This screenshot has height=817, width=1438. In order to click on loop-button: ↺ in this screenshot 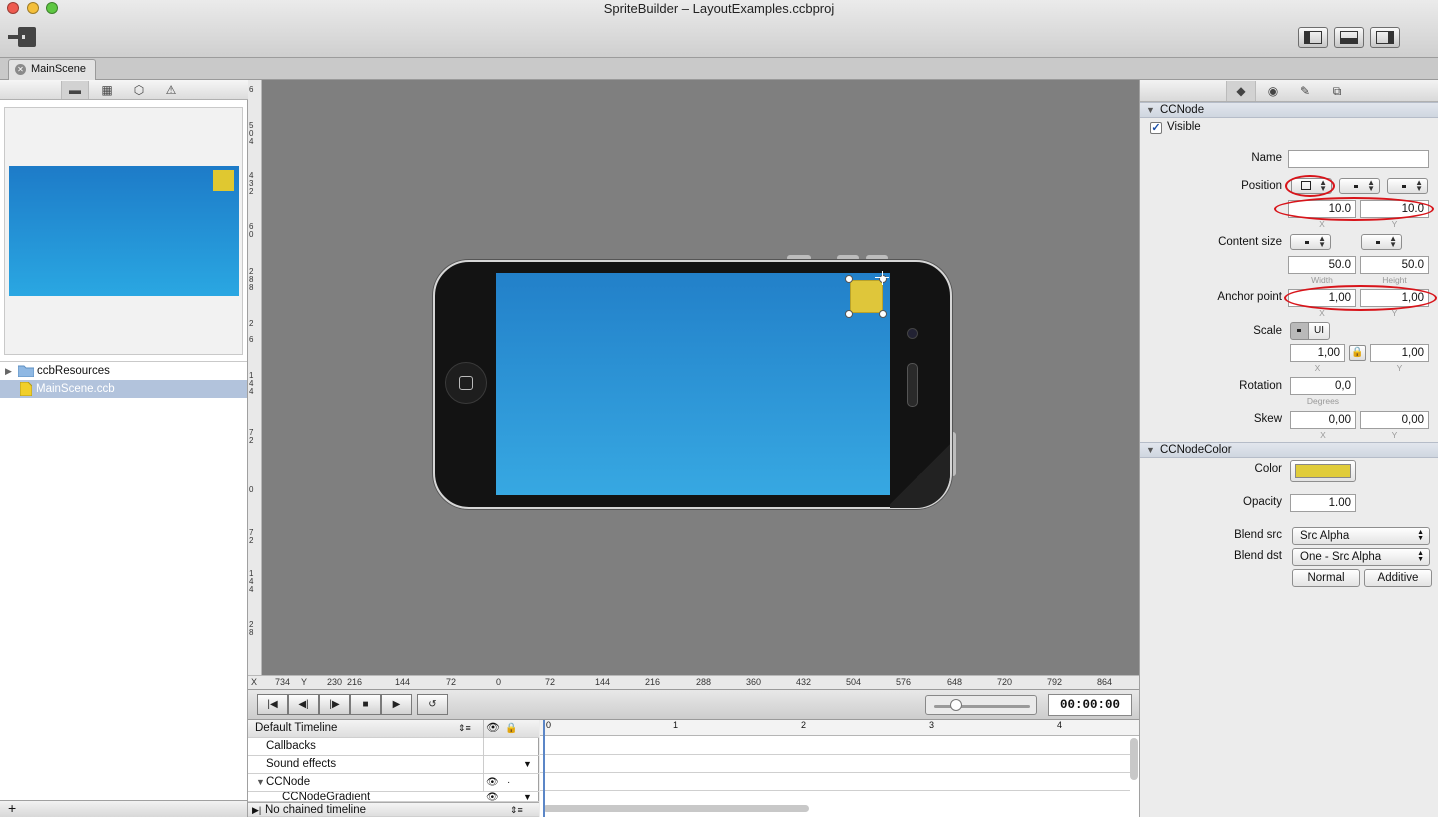, I will do `click(432, 704)`.